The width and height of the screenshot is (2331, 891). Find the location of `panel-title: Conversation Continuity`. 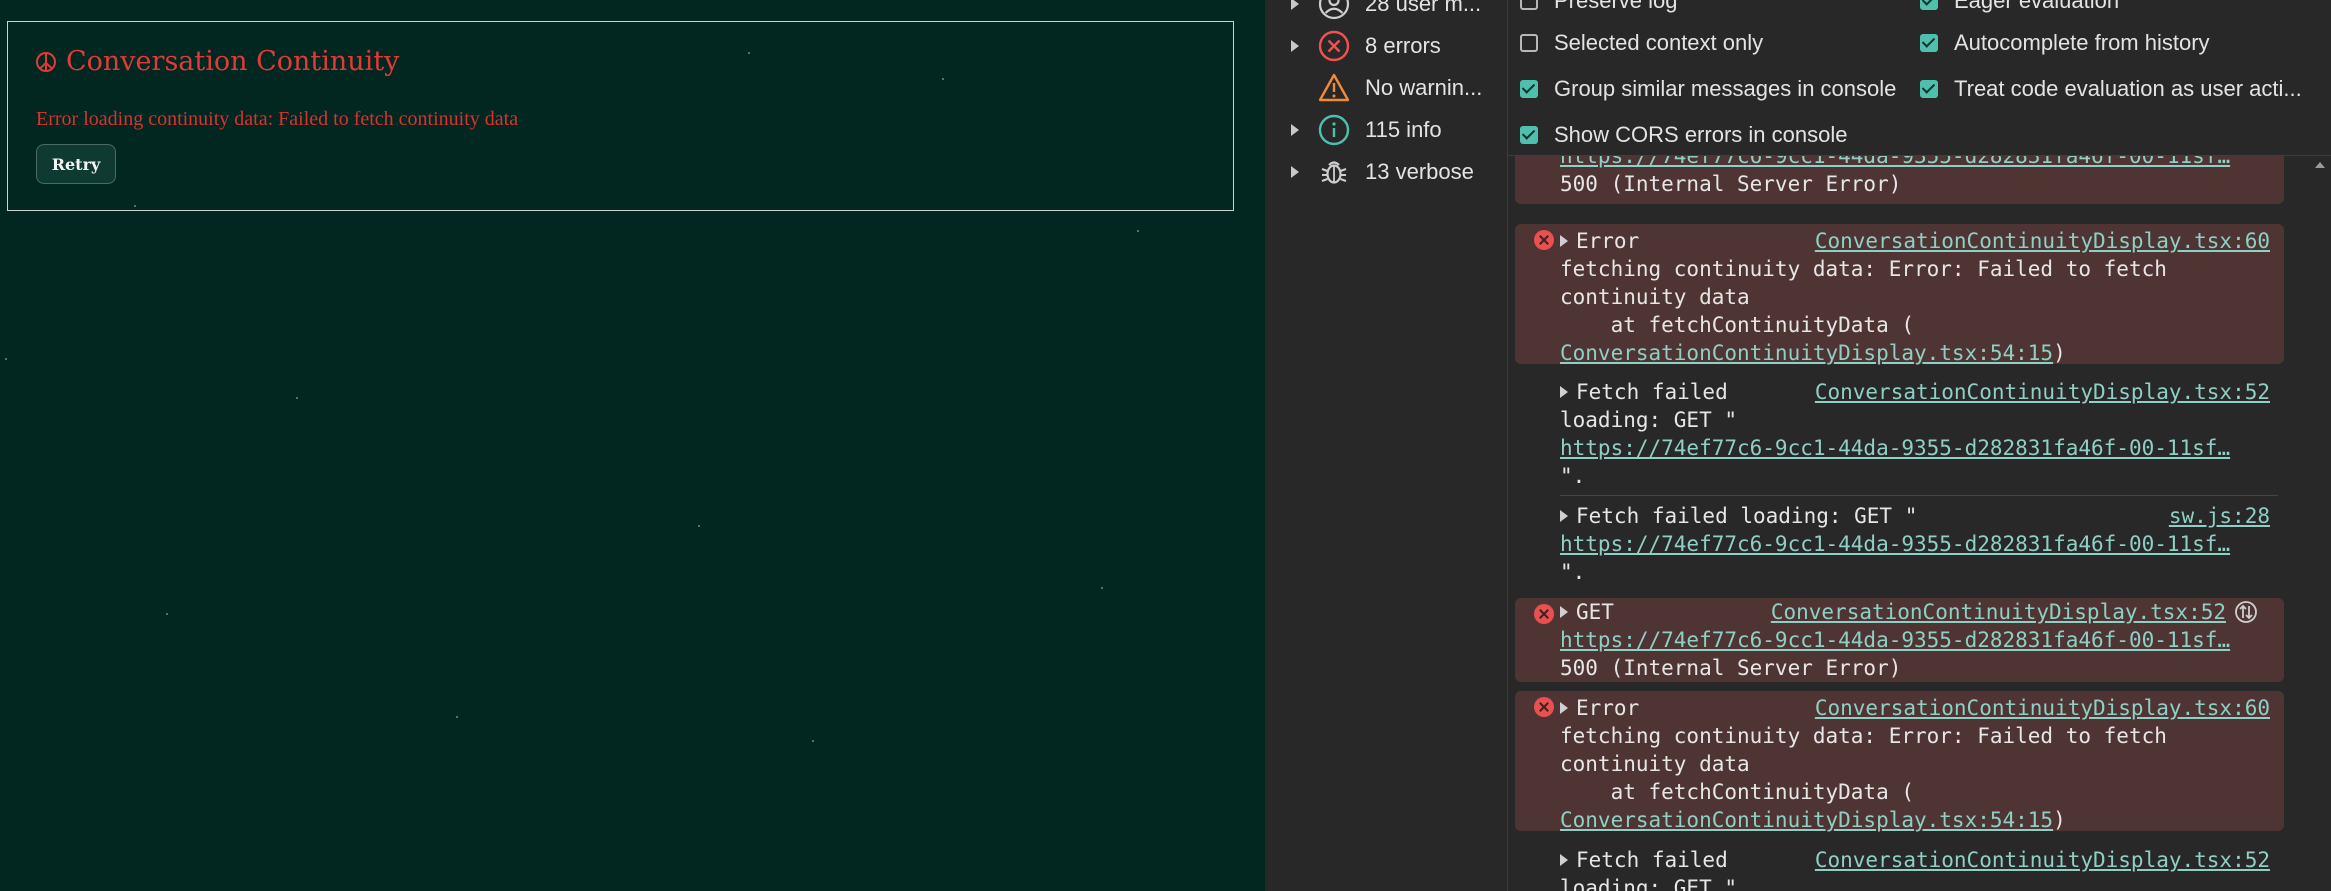

panel-title: Conversation Continuity is located at coordinates (217, 61).